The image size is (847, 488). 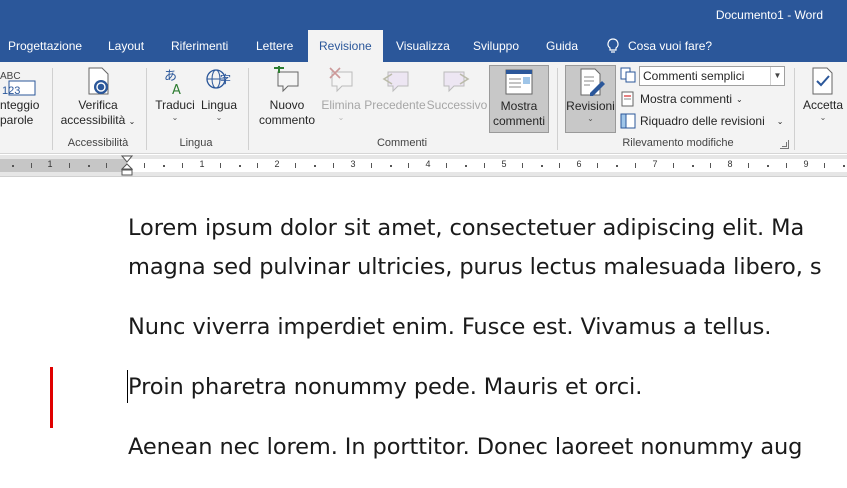 I want to click on group-label-language: Lingua, so click(x=196, y=143).